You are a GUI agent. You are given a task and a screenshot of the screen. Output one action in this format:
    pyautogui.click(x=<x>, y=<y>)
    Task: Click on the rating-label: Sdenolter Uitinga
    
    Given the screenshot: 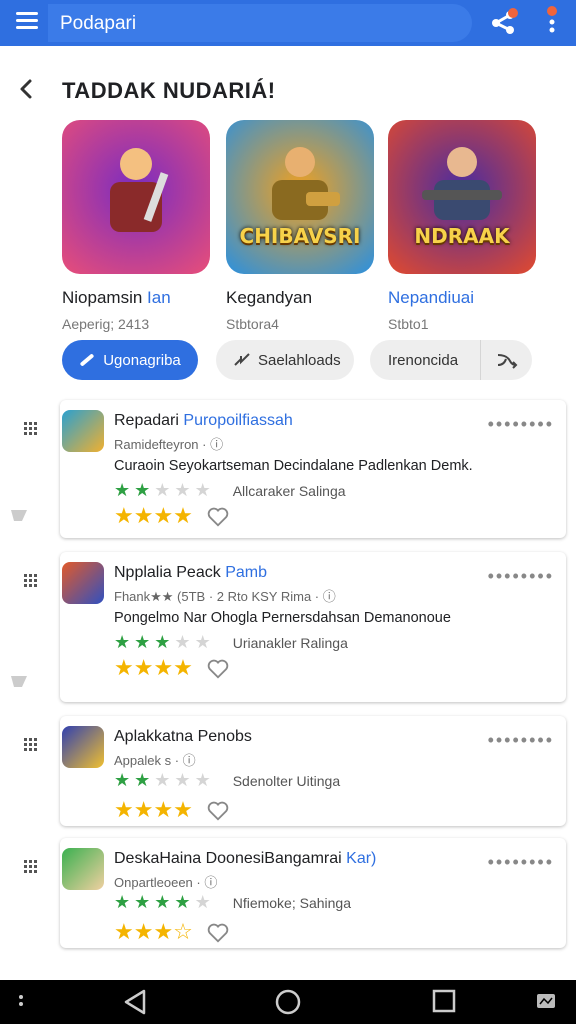 What is the action you would take?
    pyautogui.click(x=286, y=781)
    